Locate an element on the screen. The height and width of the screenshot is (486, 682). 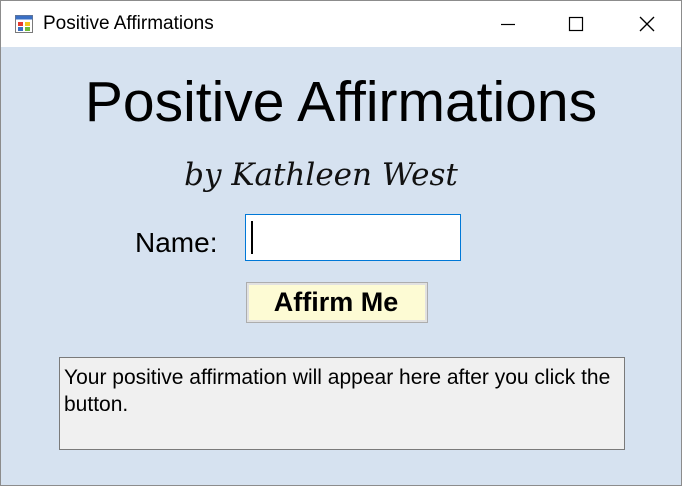
app-window-icon is located at coordinates (24, 24).